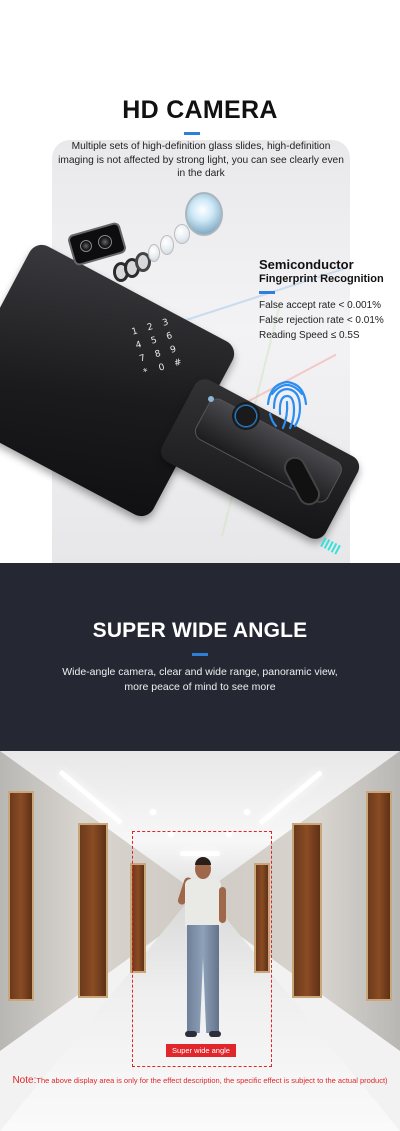 This screenshot has height=1131, width=400. Describe the element at coordinates (24, 1080) in the screenshot. I see `note-prefix: Note:` at that location.